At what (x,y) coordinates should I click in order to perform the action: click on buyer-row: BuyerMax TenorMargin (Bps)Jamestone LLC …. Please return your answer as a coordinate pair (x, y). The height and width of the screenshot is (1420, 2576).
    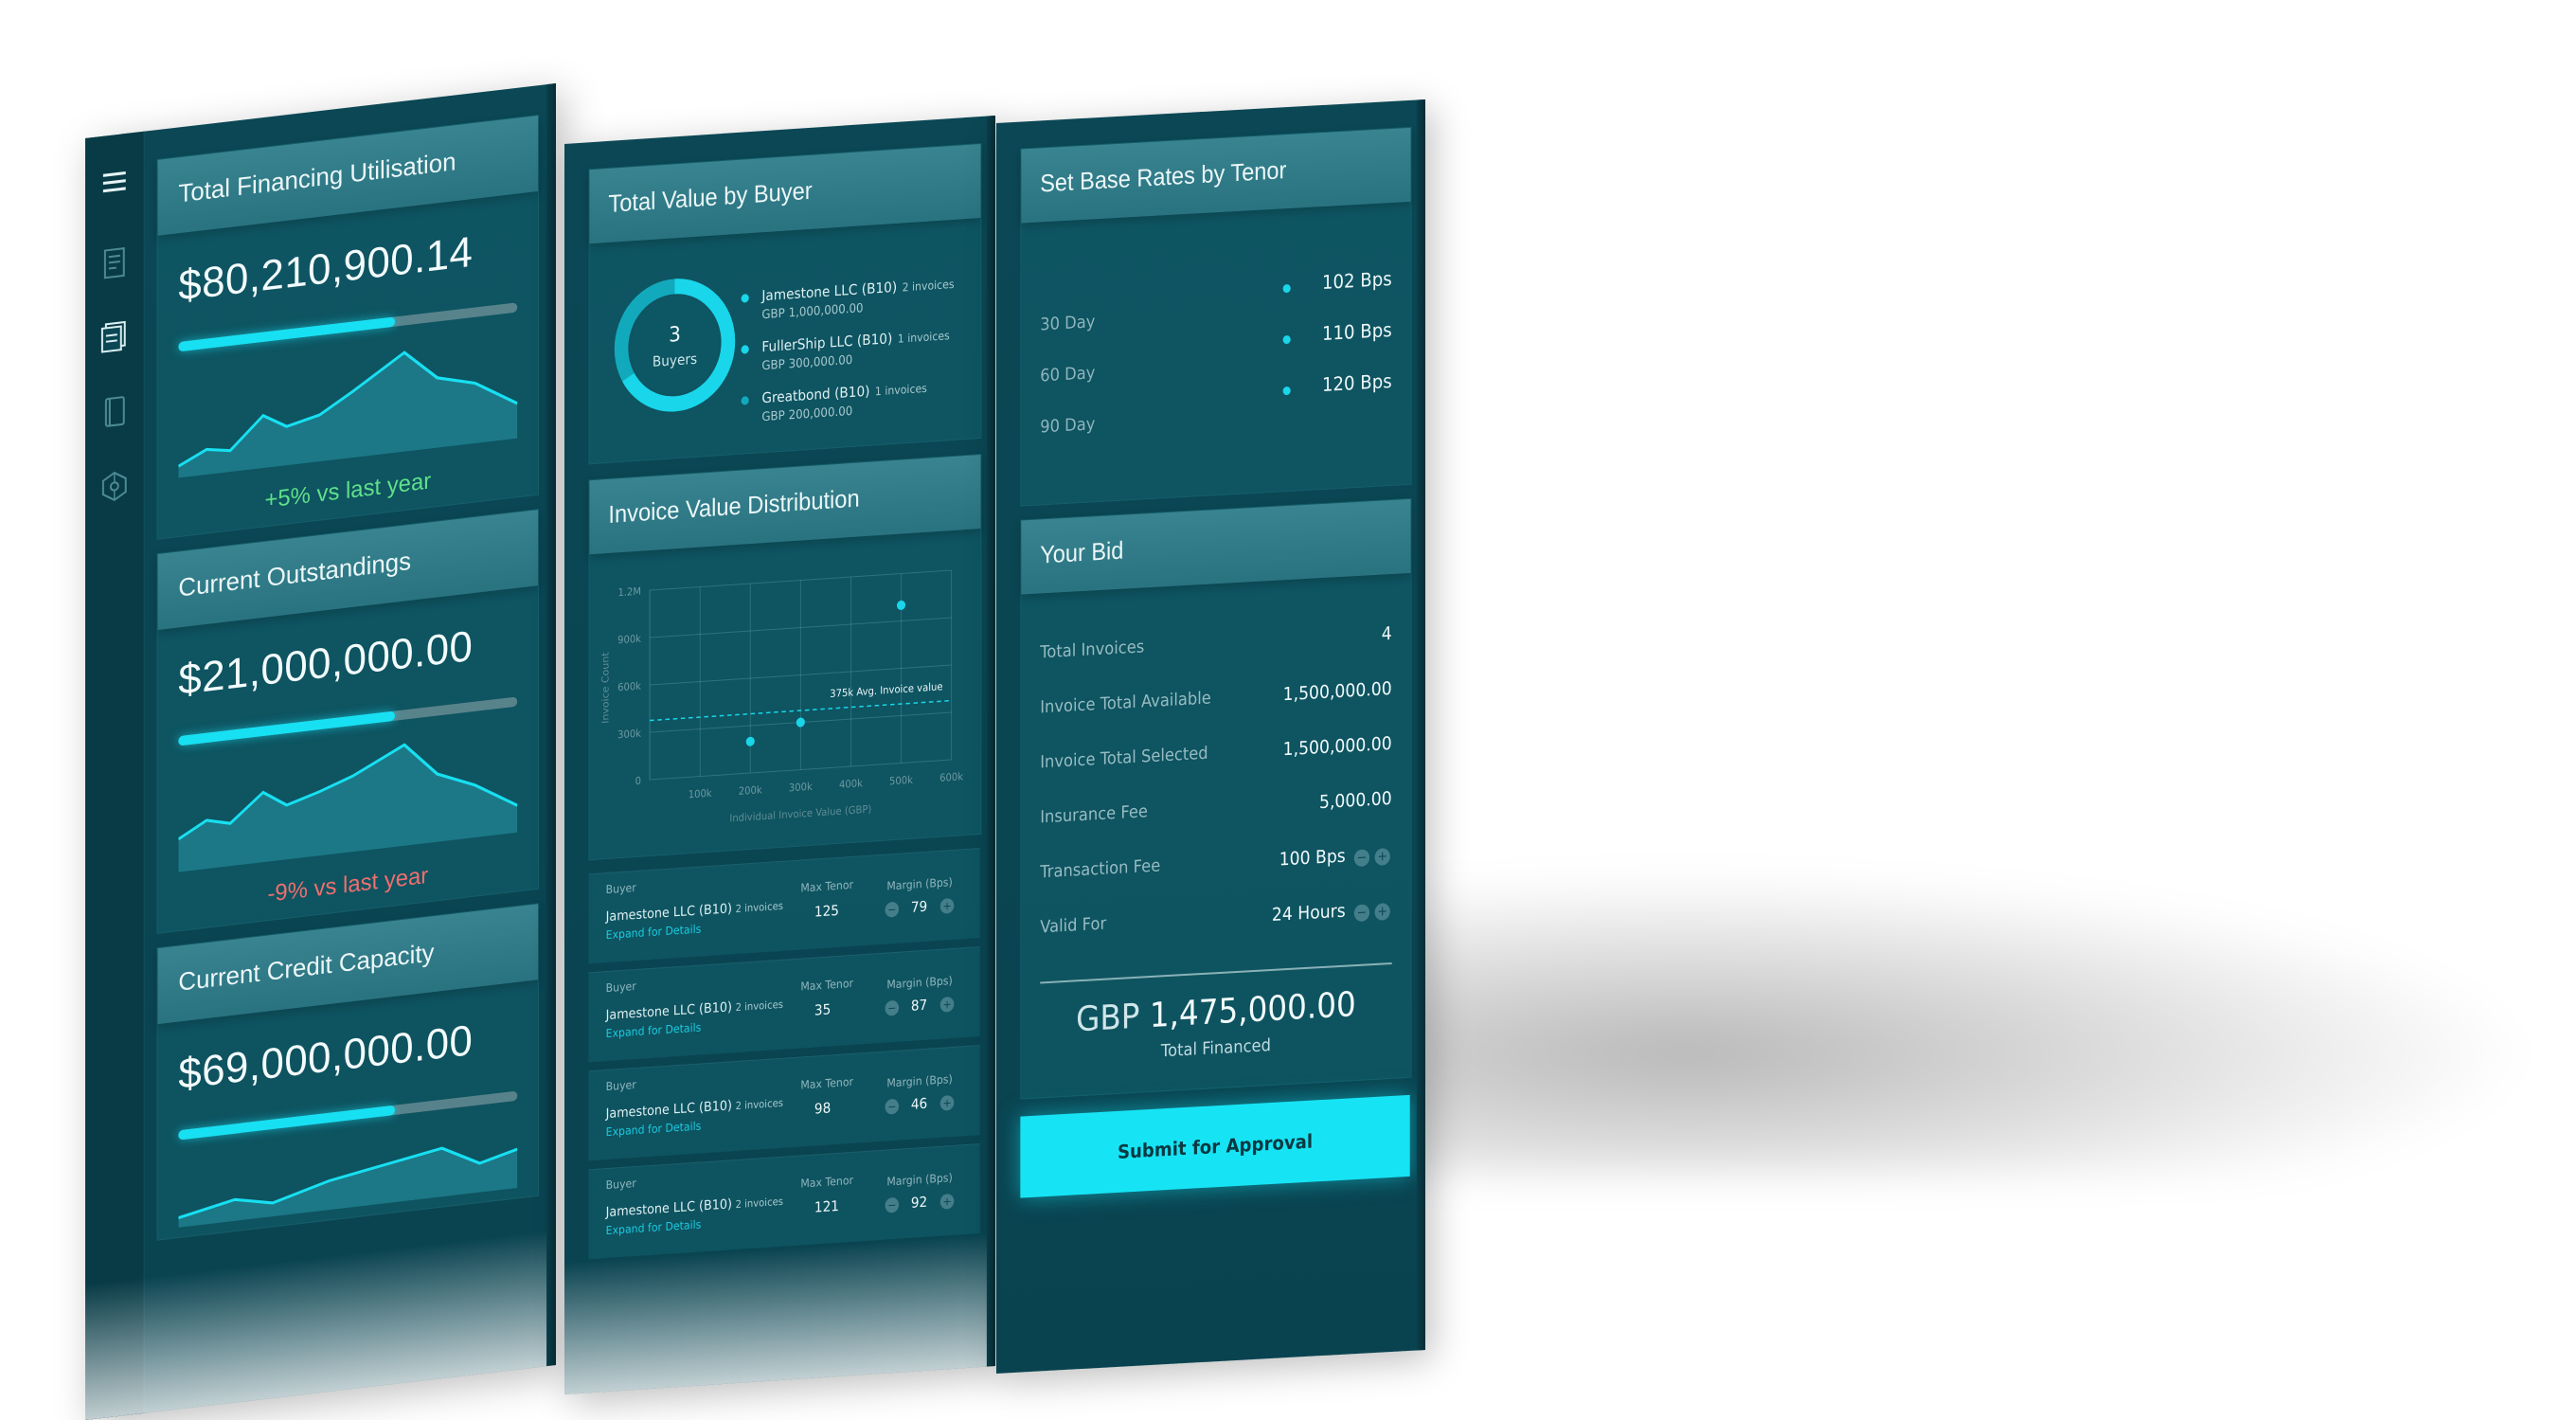
    Looking at the image, I should click on (783, 1201).